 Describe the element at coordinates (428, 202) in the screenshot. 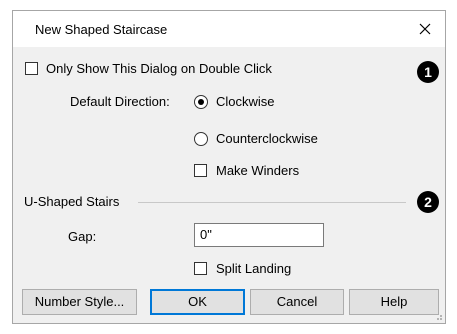

I see `callout-2-badge: 2` at that location.